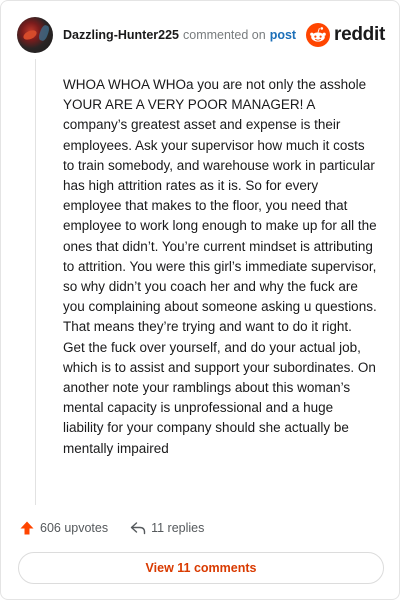 The width and height of the screenshot is (400, 600). Describe the element at coordinates (111, 528) in the screenshot. I see `comment-actions: 606 upvotes 11 replies` at that location.